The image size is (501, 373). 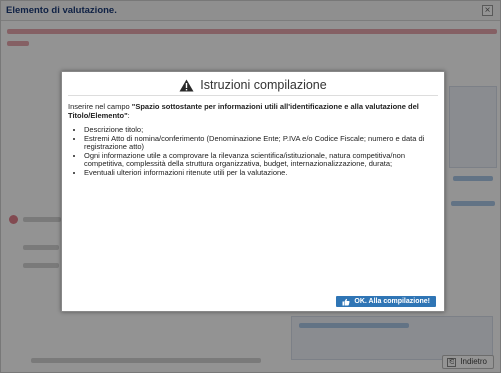 I want to click on ok-button-label: OK. Alla compilazione!, so click(x=392, y=301).